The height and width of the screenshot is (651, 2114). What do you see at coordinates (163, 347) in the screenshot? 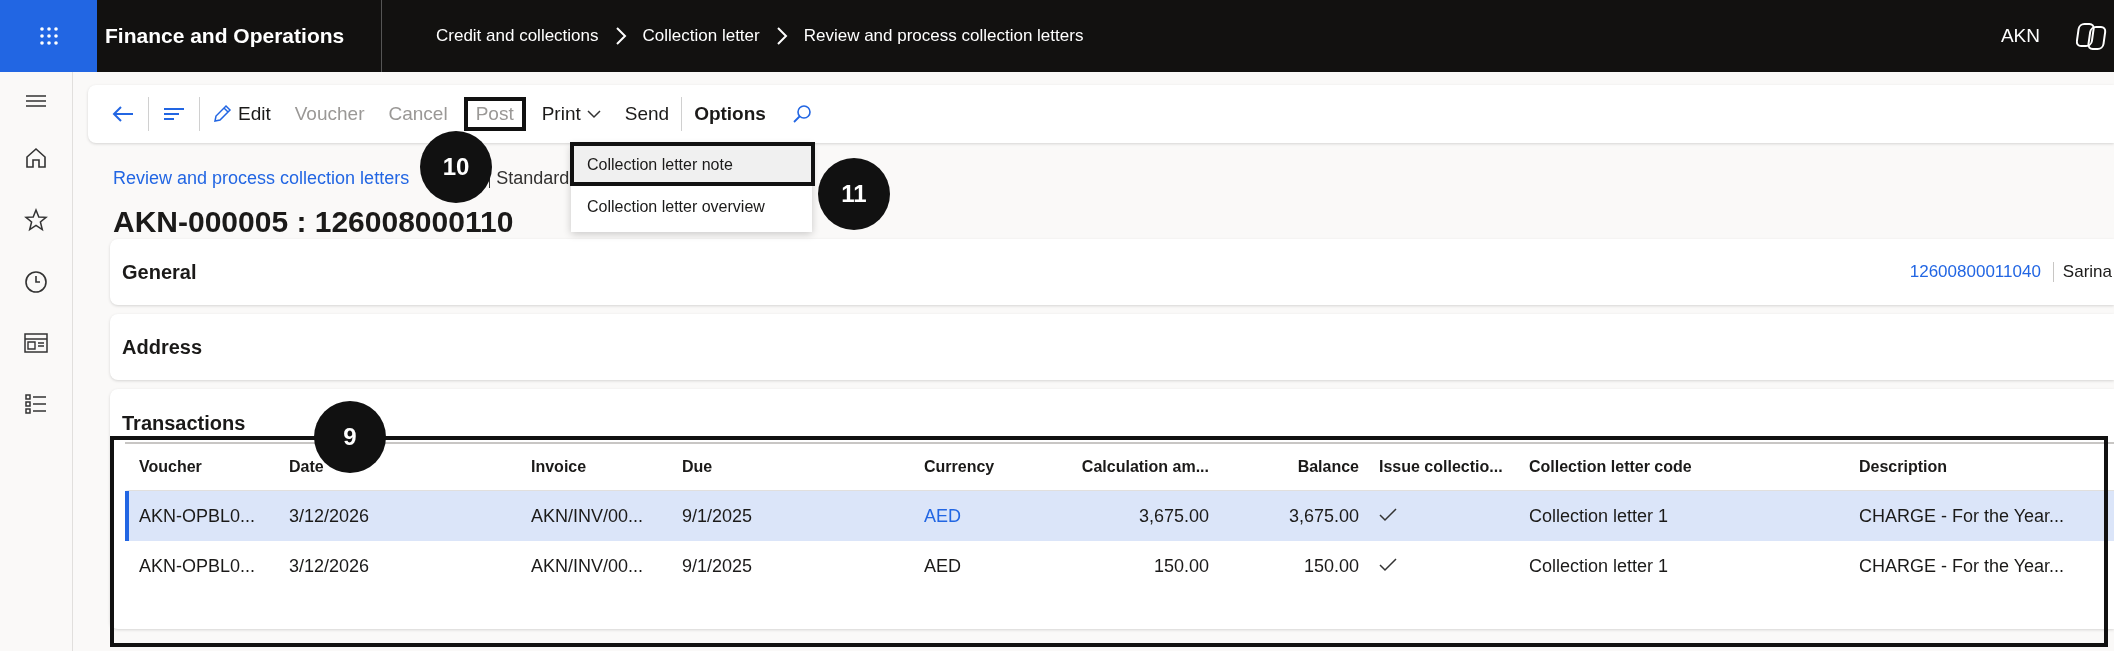
I see `section-title: Address` at bounding box center [163, 347].